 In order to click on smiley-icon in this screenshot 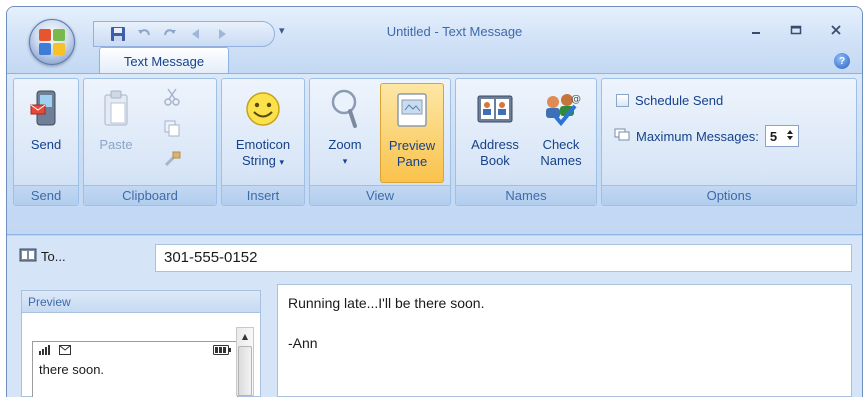, I will do `click(263, 109)`.